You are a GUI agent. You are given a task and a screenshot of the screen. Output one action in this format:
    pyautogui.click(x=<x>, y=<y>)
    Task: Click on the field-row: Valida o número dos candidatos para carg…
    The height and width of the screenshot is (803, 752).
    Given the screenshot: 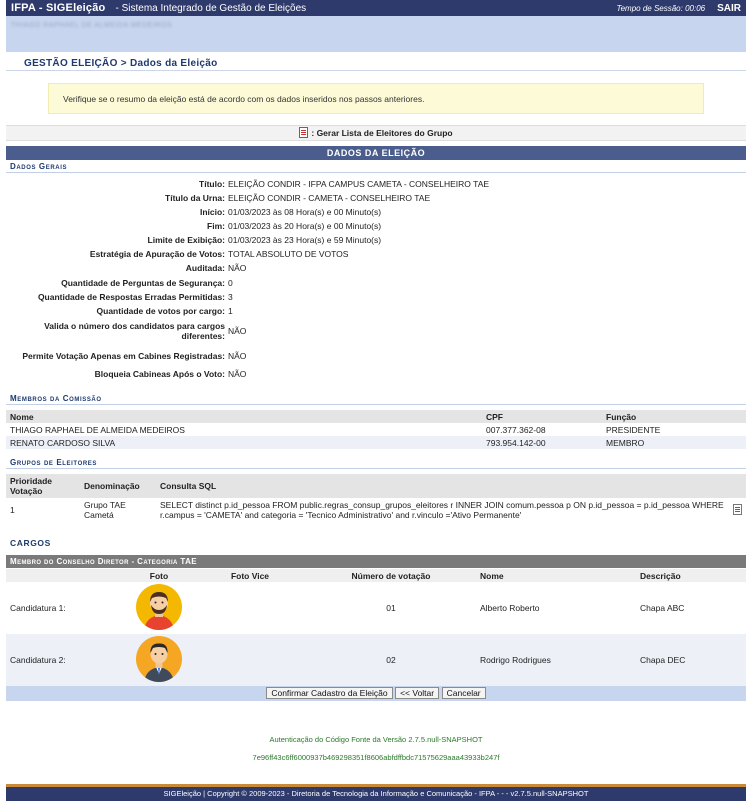 What is the action you would take?
    pyautogui.click(x=376, y=331)
    